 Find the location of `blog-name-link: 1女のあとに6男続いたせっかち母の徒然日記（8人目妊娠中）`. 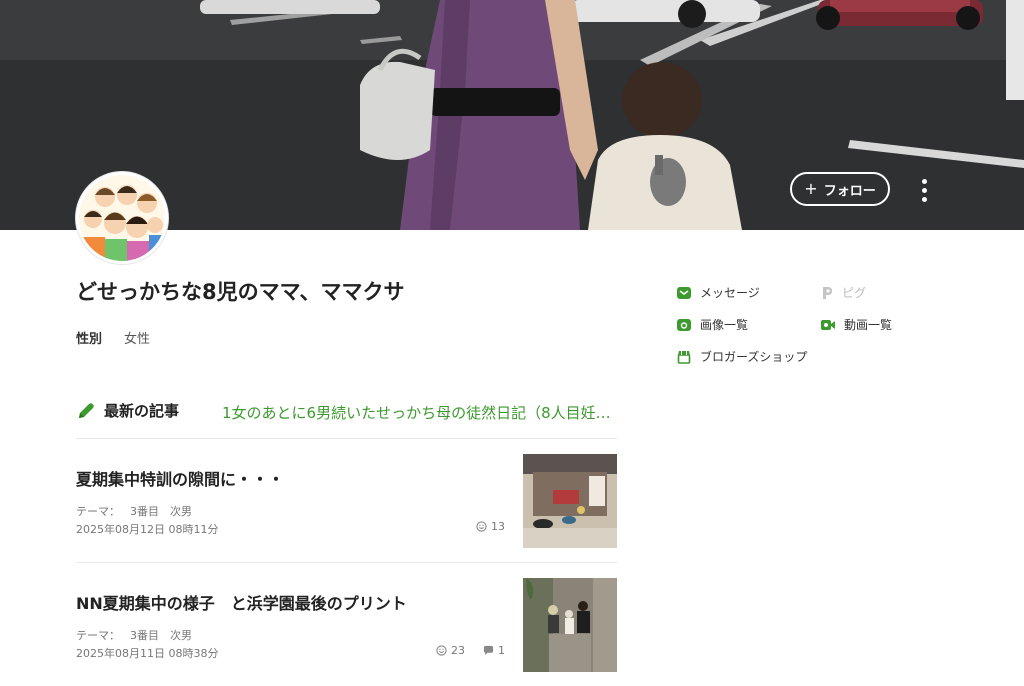

blog-name-link: 1女のあとに6男続いたせっかち母の徒然日記（8人目妊娠中） is located at coordinates (419, 412).